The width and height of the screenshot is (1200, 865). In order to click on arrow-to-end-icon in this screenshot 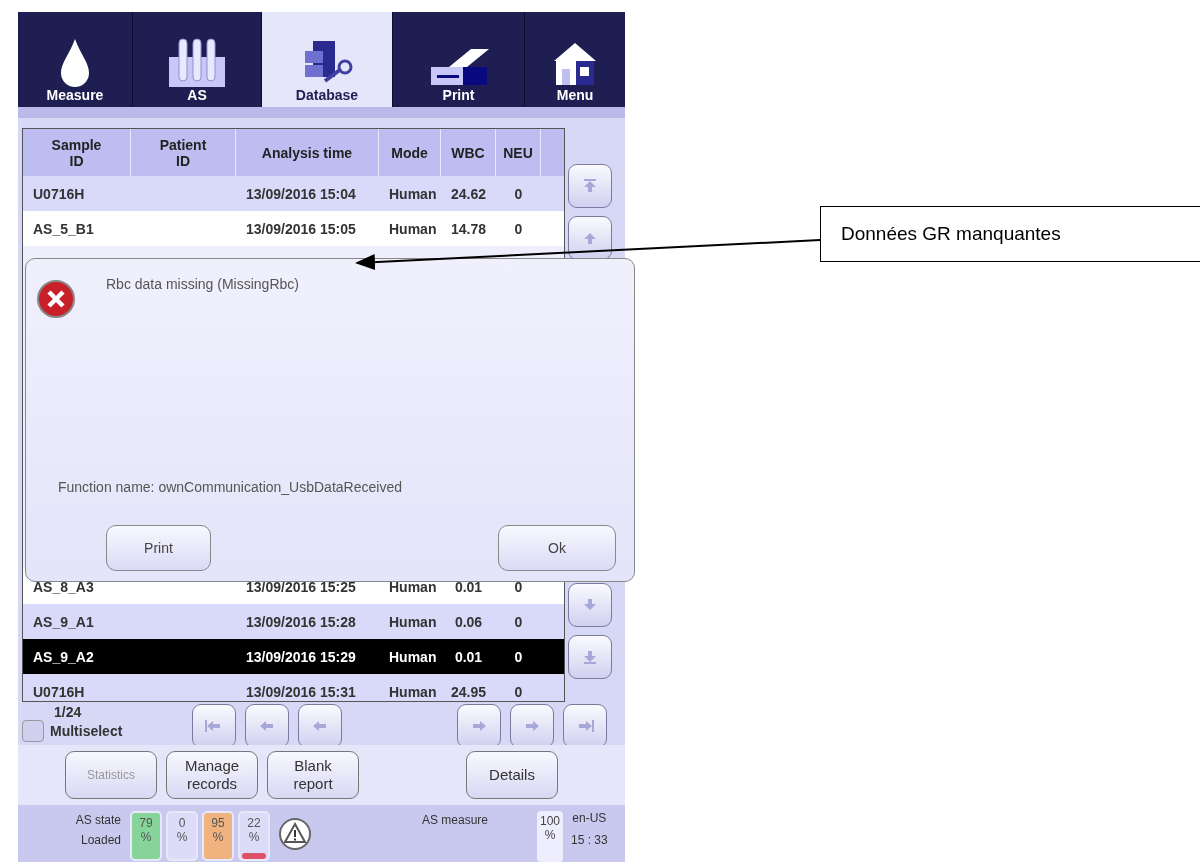, I will do `click(585, 726)`.